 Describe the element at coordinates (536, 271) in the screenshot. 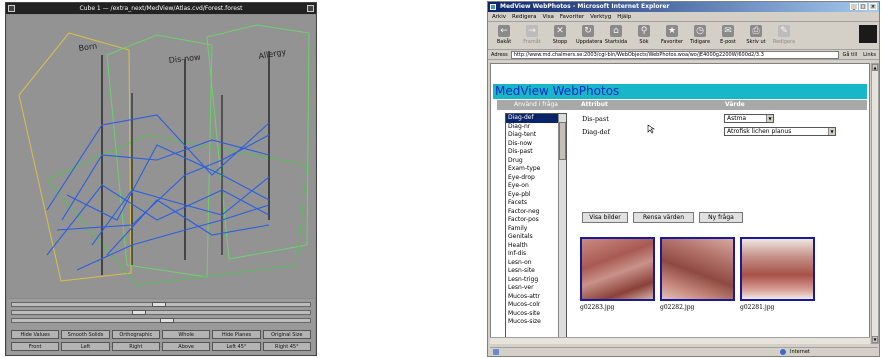

I see `list-item: Lesn-site` at that location.